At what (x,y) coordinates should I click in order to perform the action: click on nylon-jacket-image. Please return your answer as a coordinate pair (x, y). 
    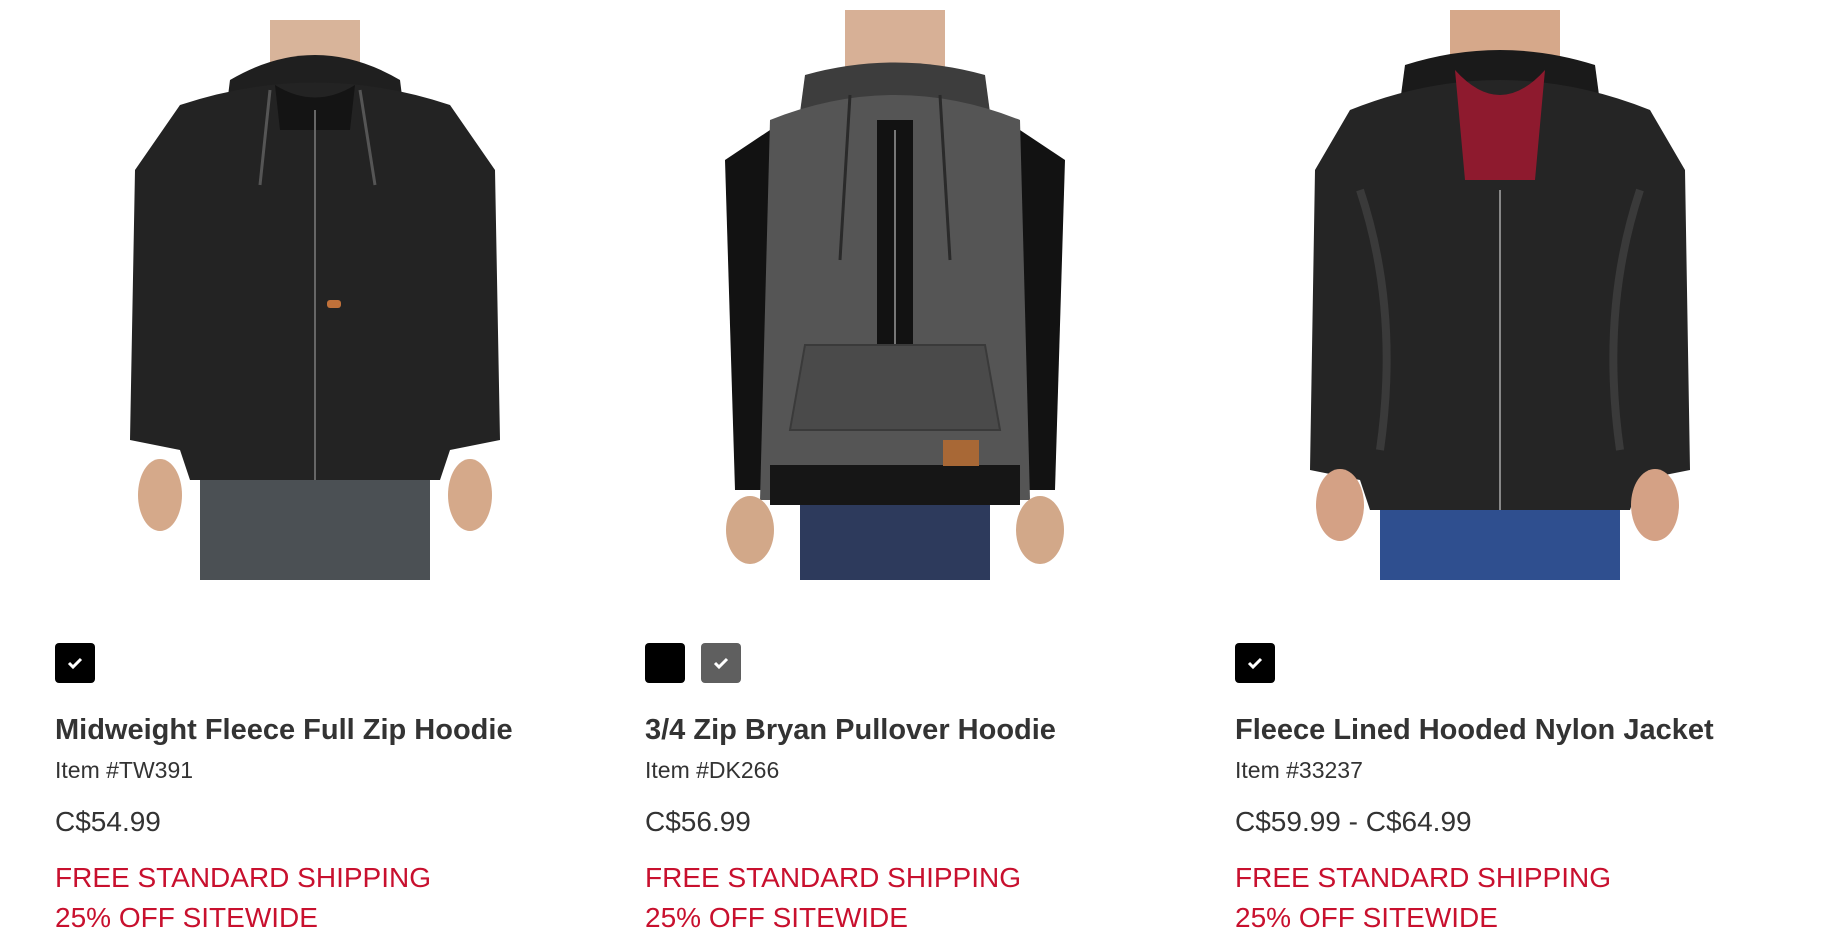
    Looking at the image, I should click on (1500, 295).